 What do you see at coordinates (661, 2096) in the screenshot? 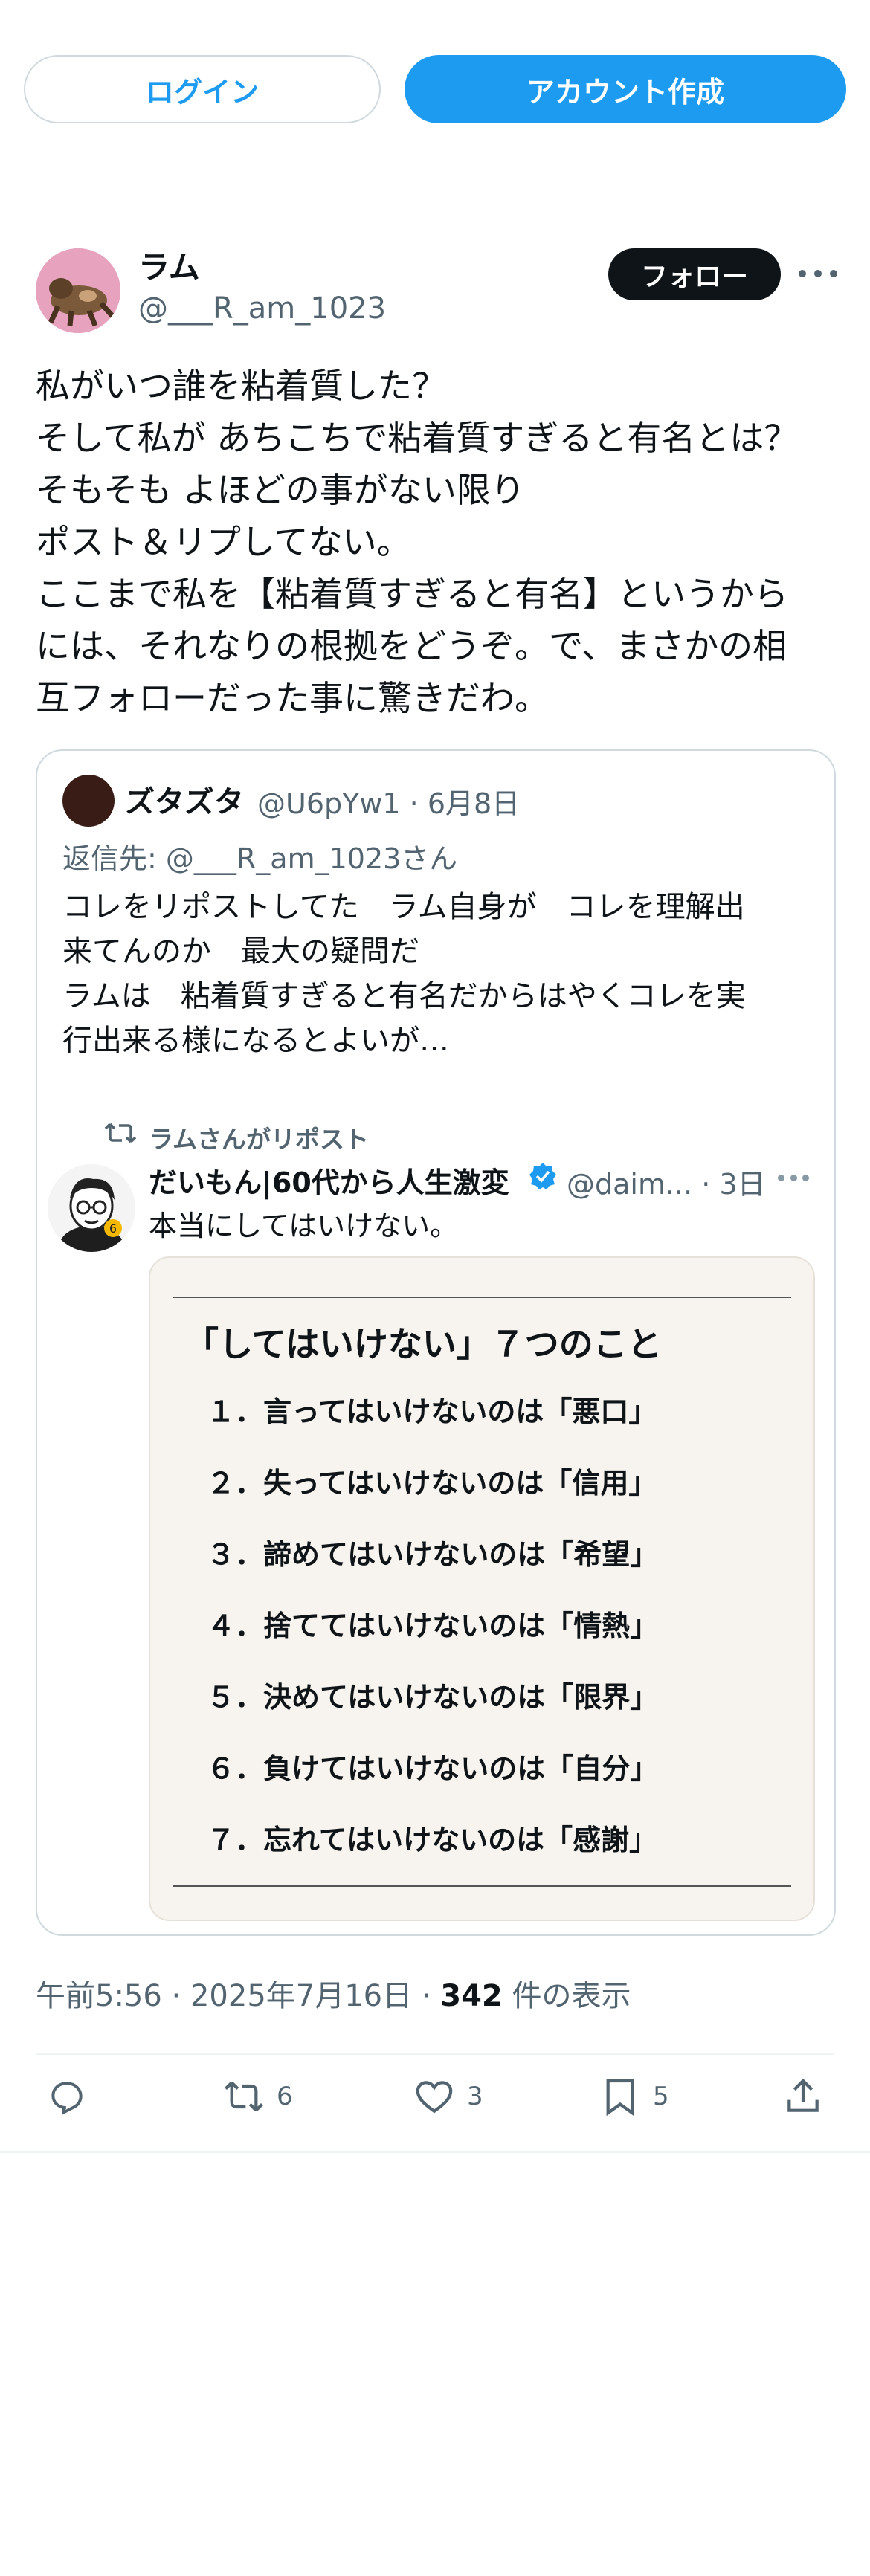
I see `bookmark-count: 5` at bounding box center [661, 2096].